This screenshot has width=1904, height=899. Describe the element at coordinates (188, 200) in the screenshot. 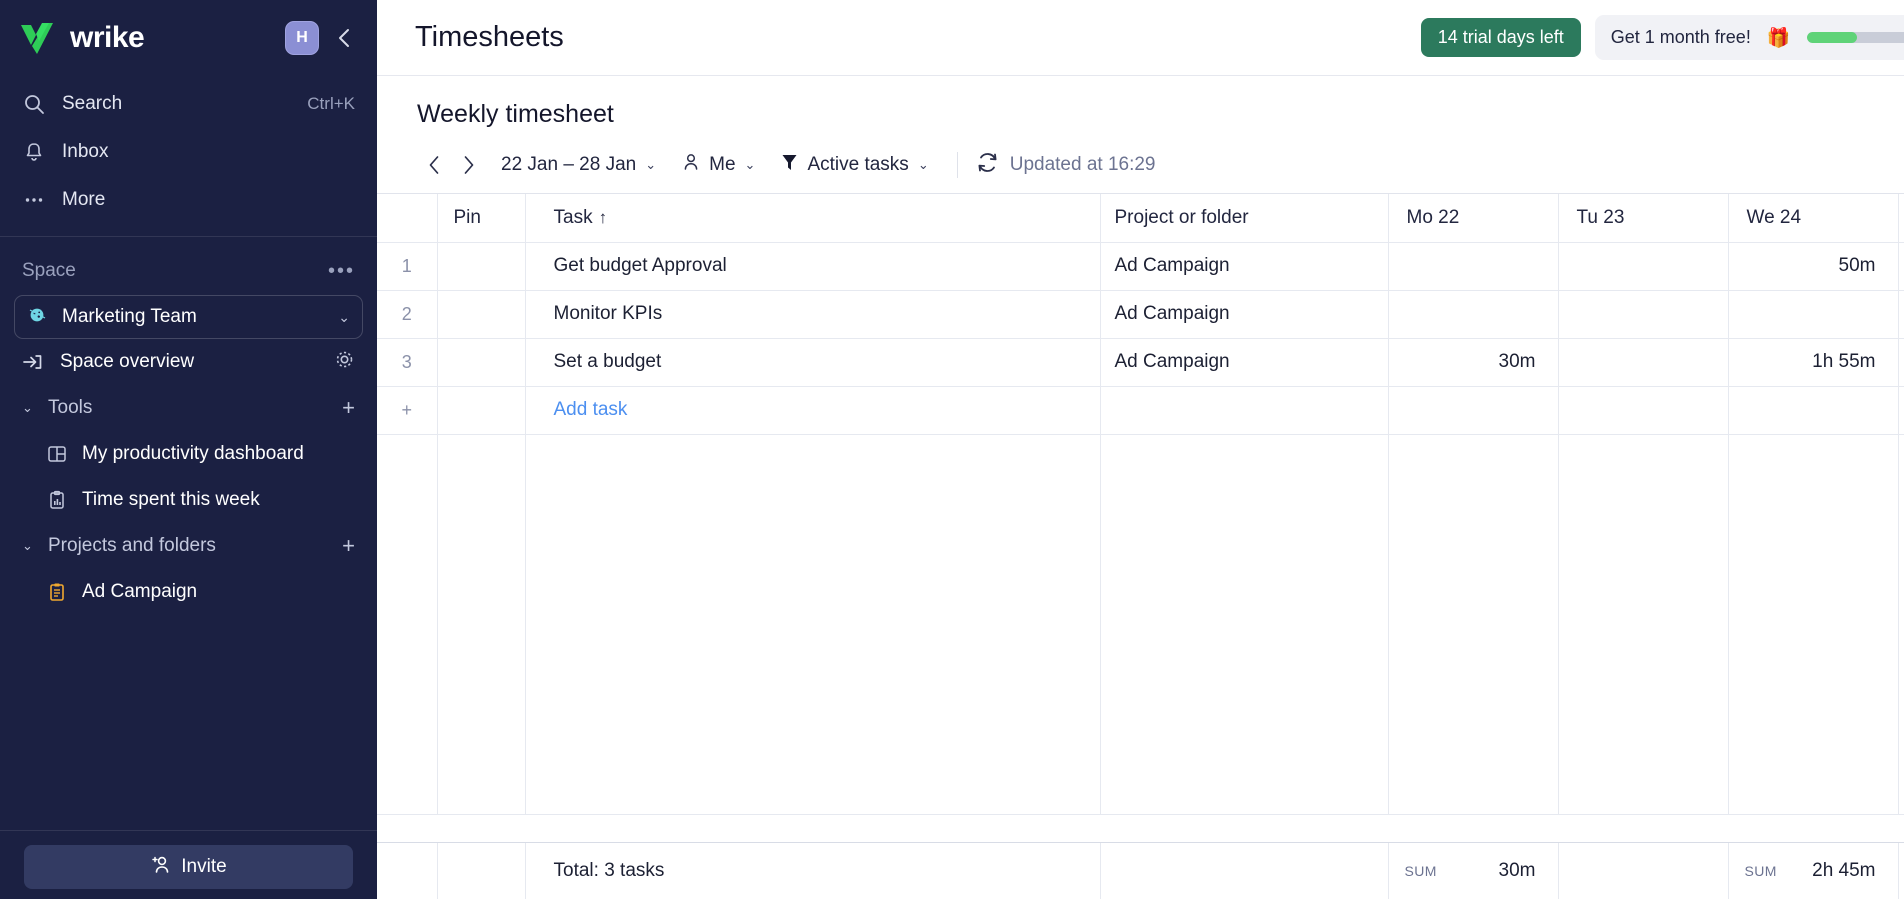

I see `sidebar-item-more: More` at that location.